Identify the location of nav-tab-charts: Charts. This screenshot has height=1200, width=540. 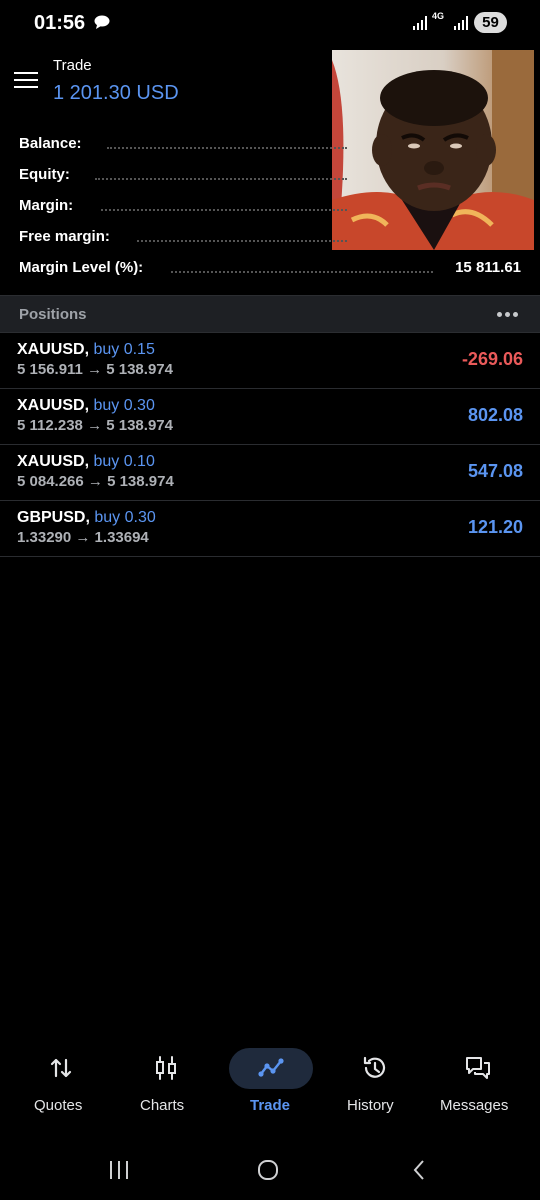
(166, 1081).